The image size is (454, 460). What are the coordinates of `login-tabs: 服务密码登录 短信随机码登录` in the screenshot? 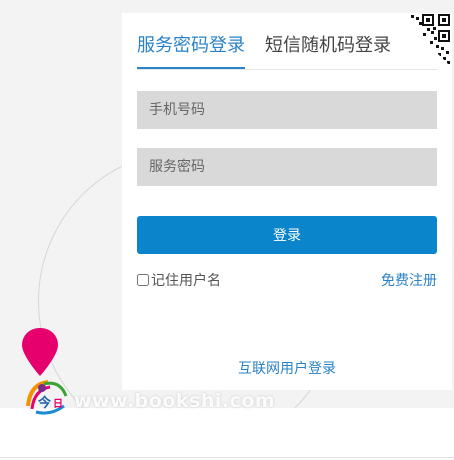 It's located at (287, 41).